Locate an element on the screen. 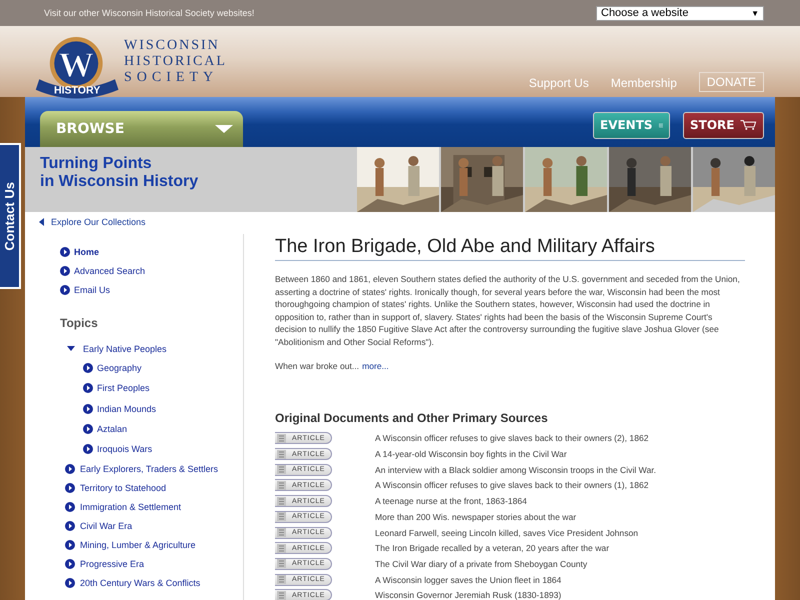  subtopic-item: First Peoples is located at coordinates (163, 388).